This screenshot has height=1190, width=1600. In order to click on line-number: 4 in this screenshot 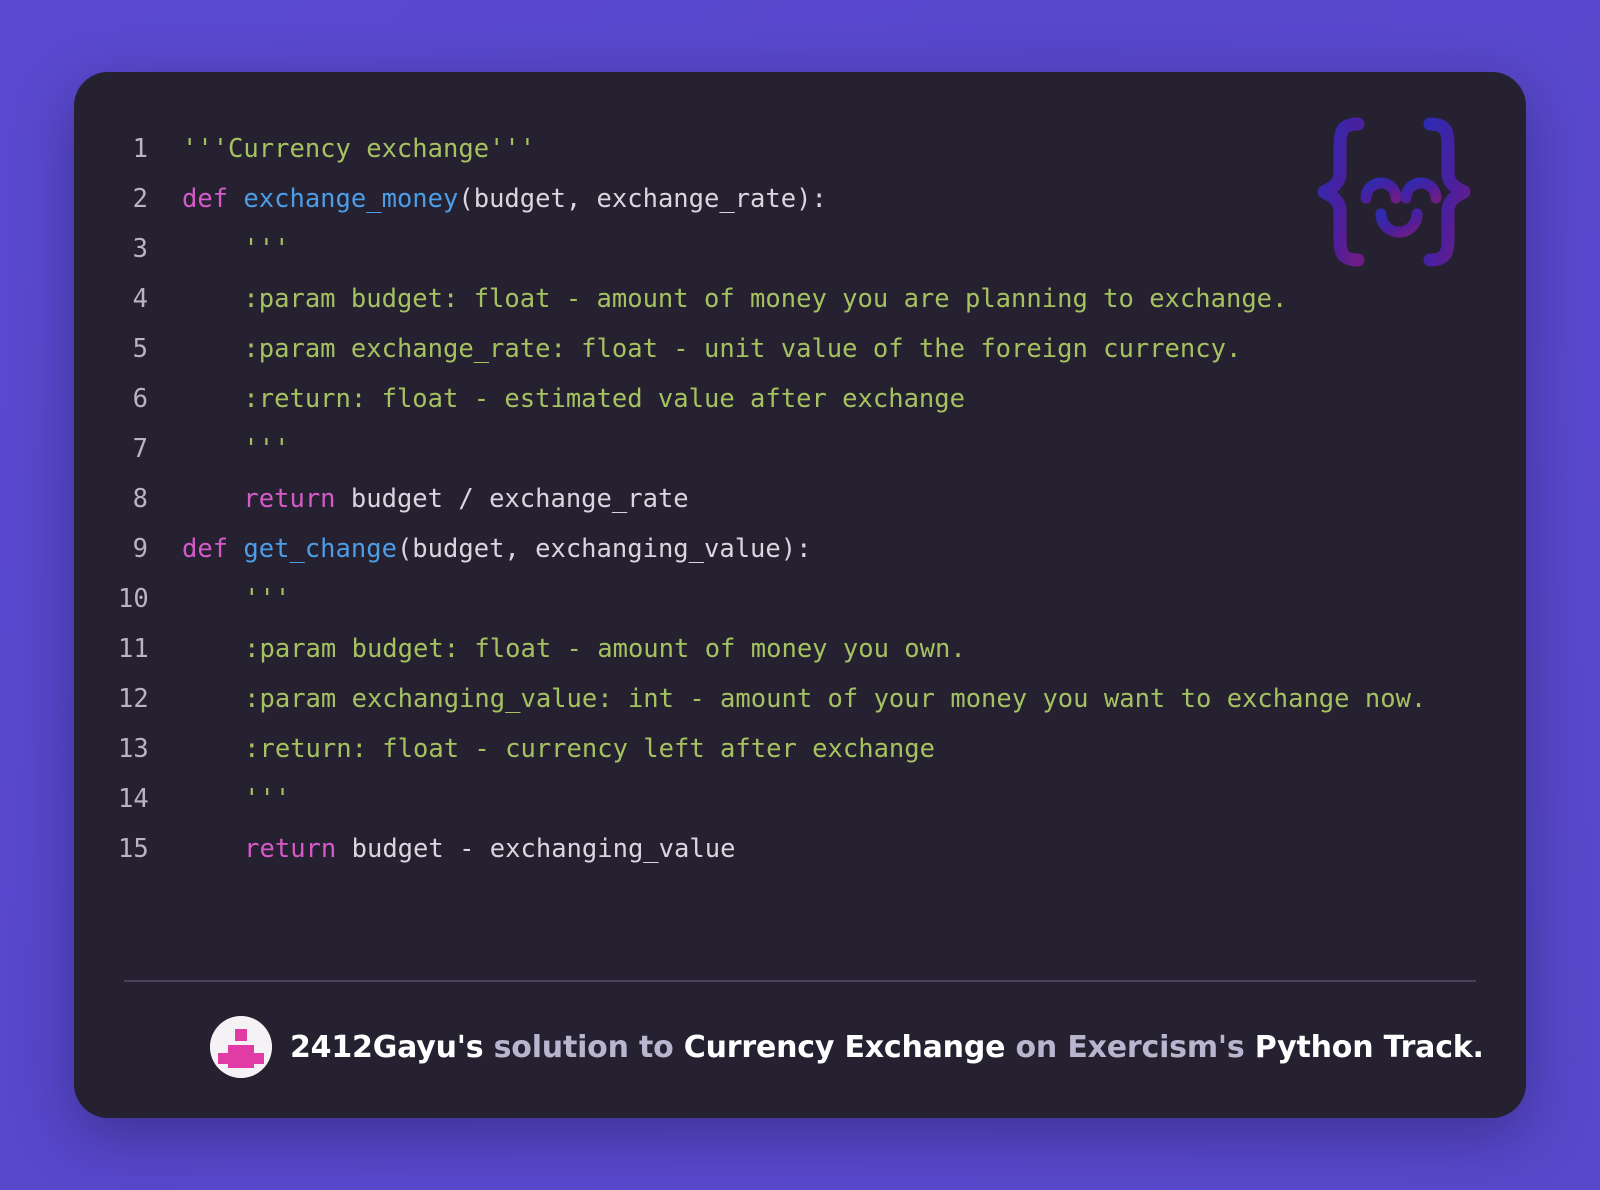, I will do `click(140, 299)`.